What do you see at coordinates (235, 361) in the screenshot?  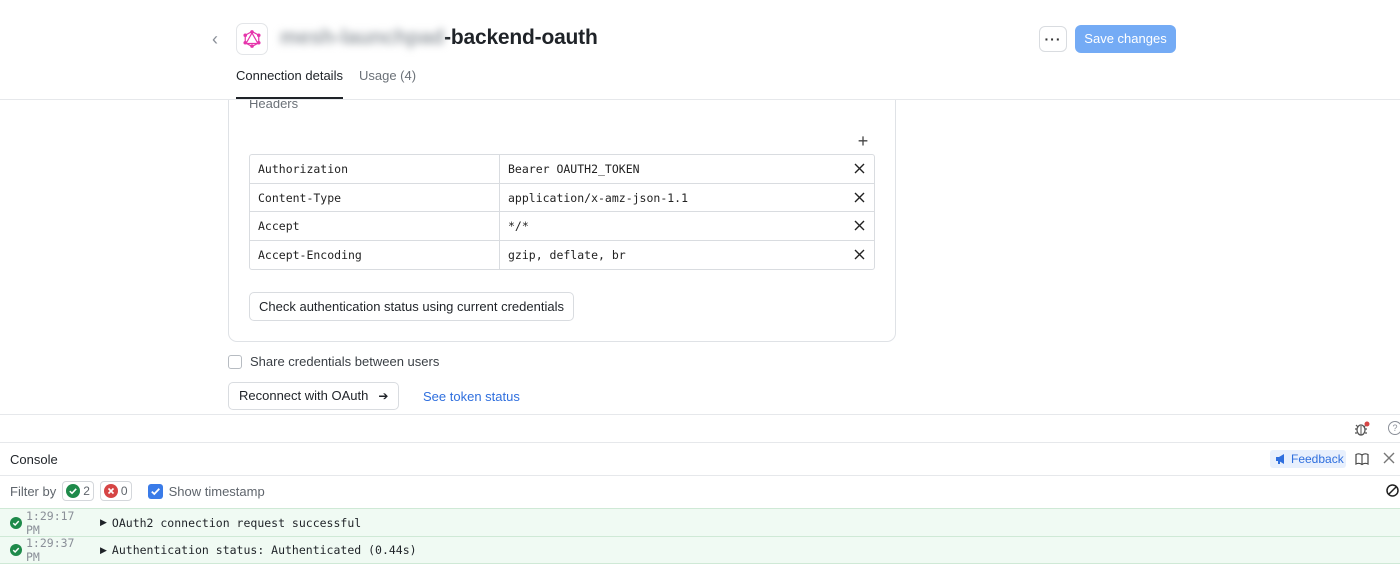 I see `share-credentials-checkbox` at bounding box center [235, 361].